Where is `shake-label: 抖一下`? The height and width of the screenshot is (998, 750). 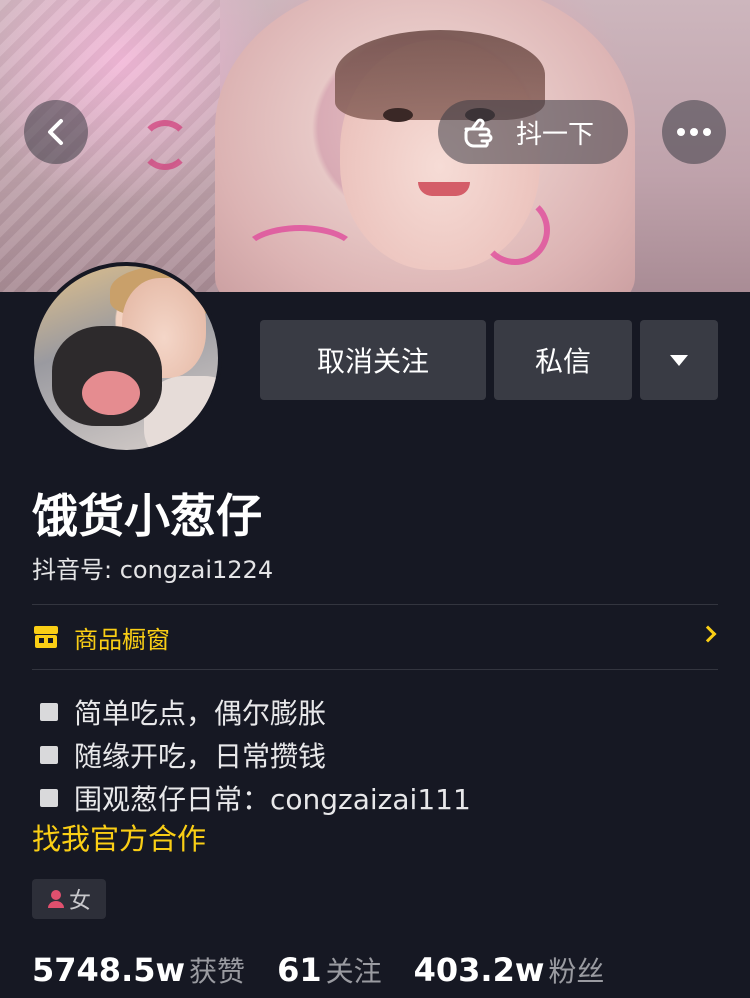 shake-label: 抖一下 is located at coordinates (555, 134).